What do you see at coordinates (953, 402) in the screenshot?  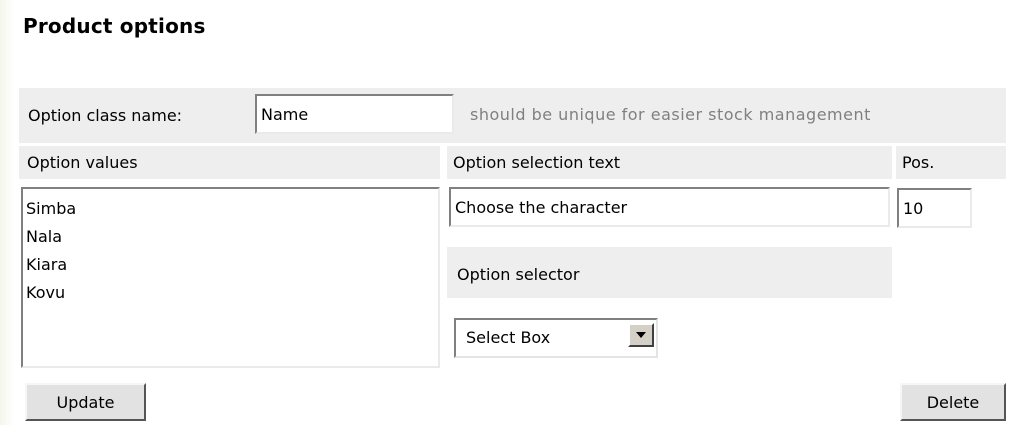 I see `delete-button: Delete` at bounding box center [953, 402].